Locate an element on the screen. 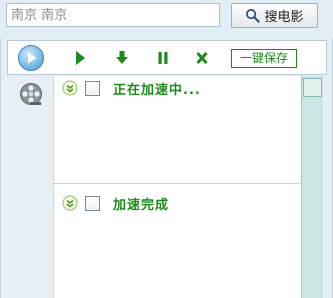 This screenshot has width=333, height=298. arrow-down-icon is located at coordinates (122, 57).